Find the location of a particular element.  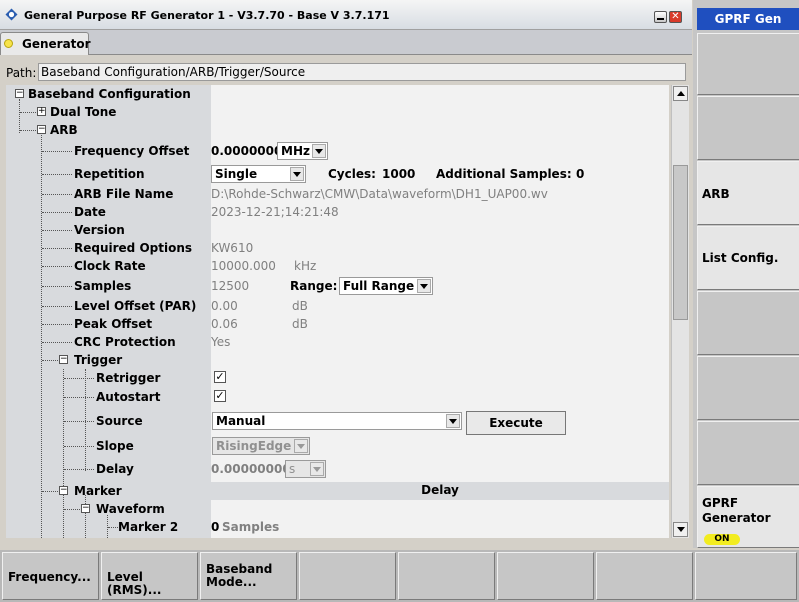

samples-label: Samples is located at coordinates (103, 286).